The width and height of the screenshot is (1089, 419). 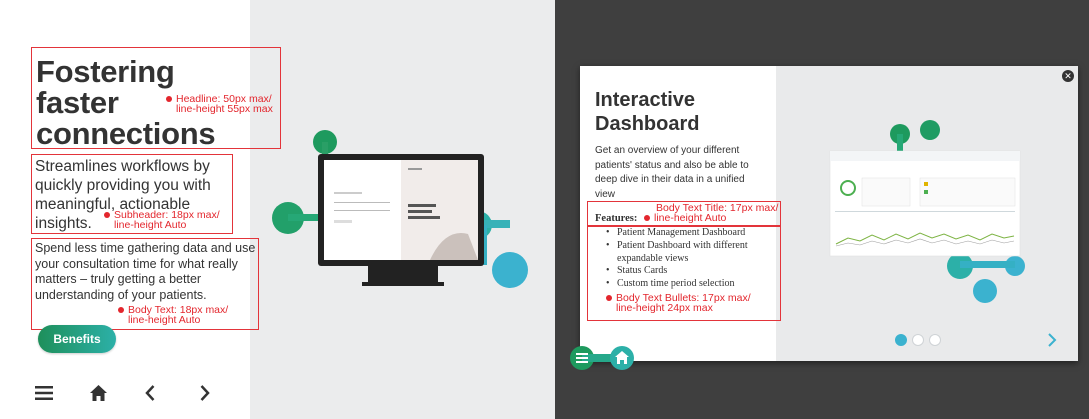 I want to click on list-item: Patient Management Dashboard, so click(x=693, y=233).